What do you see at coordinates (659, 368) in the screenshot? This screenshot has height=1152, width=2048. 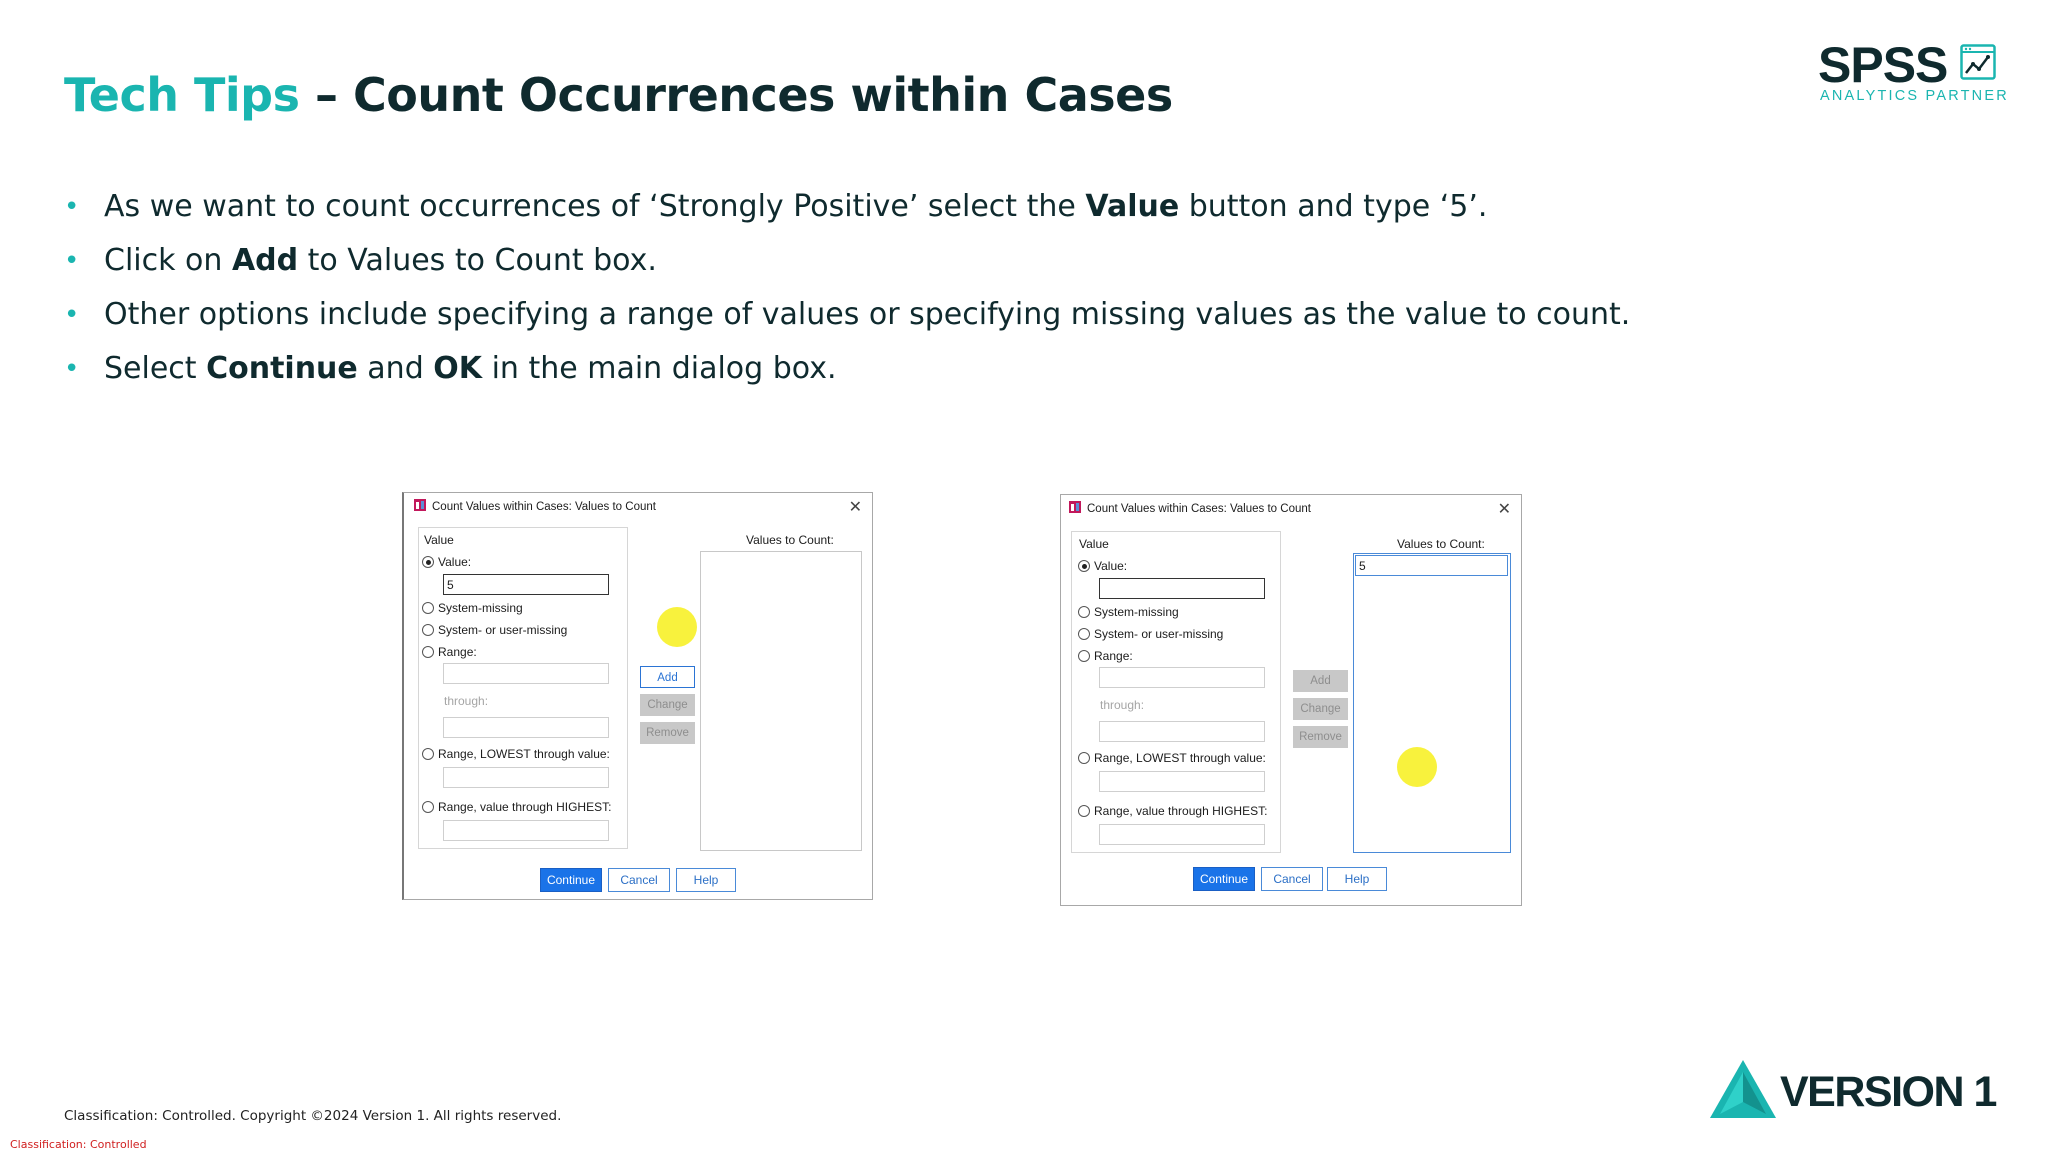 I see `bullet-text: in the main dialog box.` at bounding box center [659, 368].